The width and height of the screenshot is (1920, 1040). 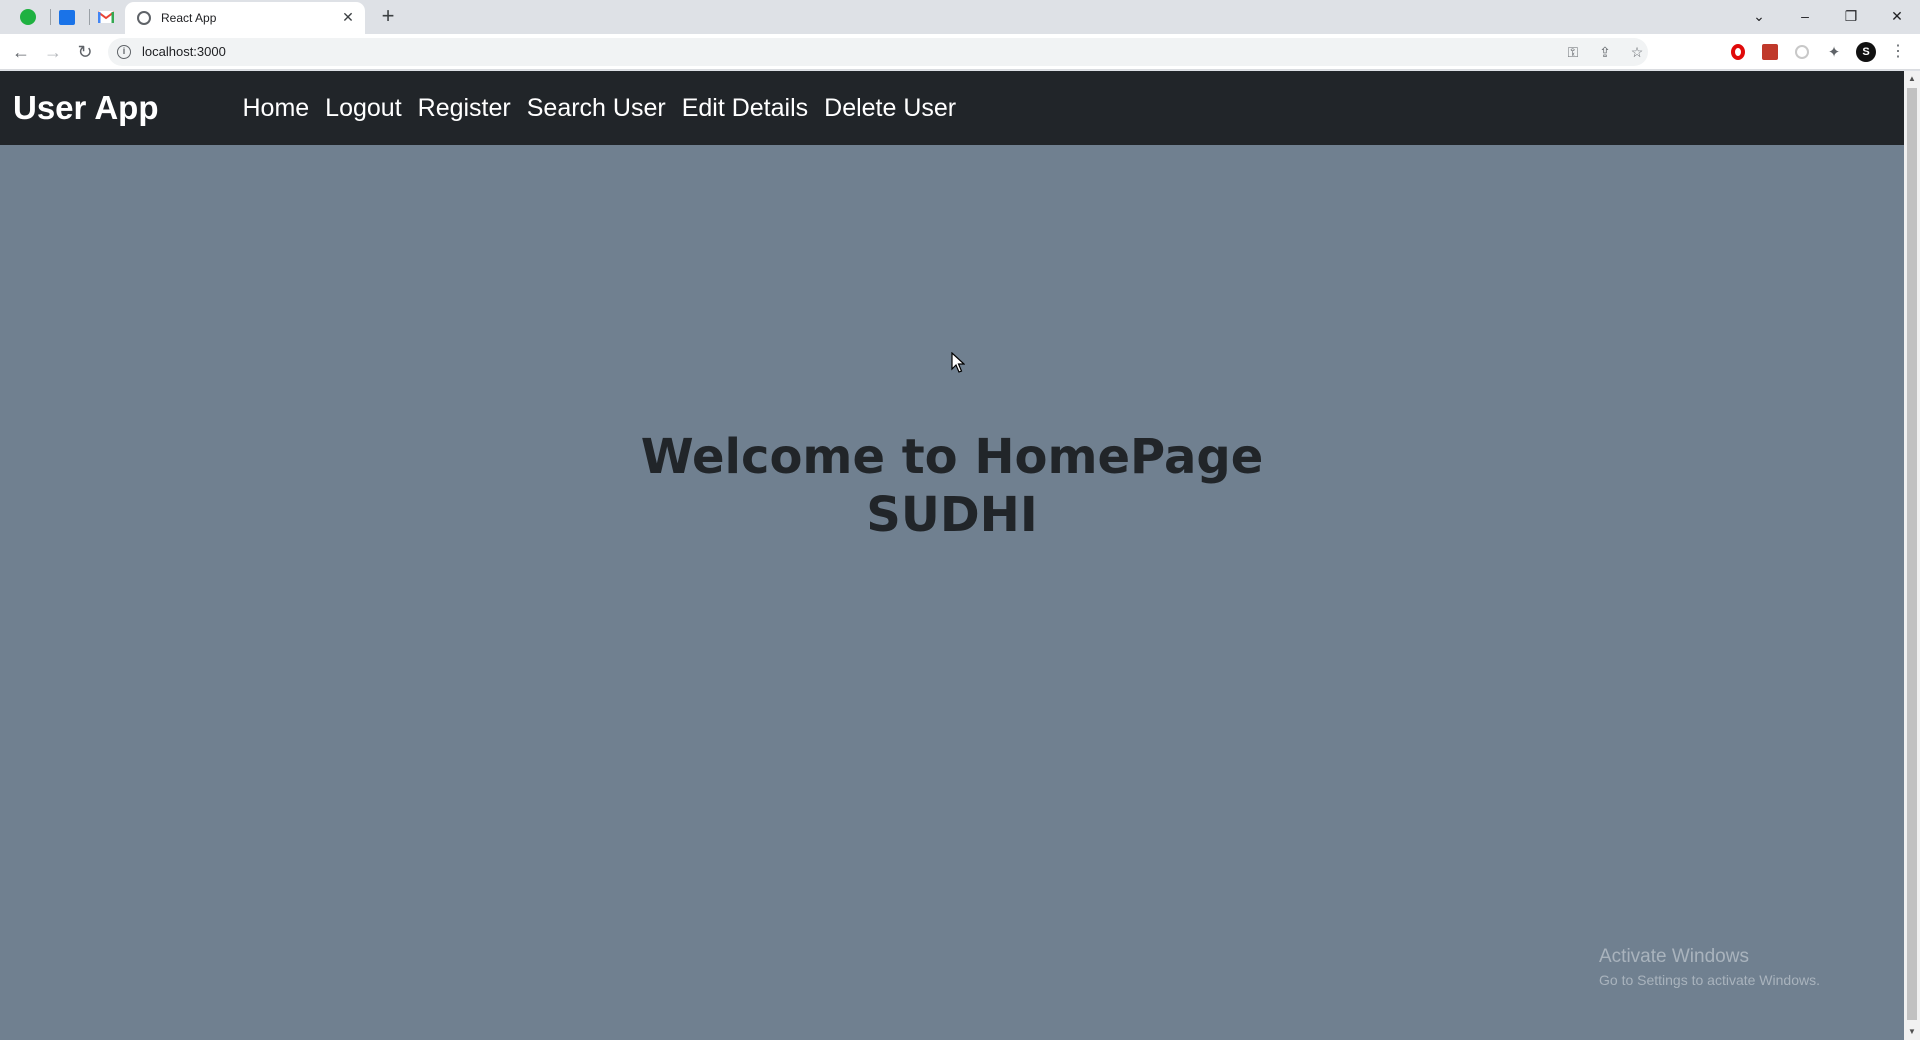 I want to click on pinned-tab-gmail, so click(x=106, y=17).